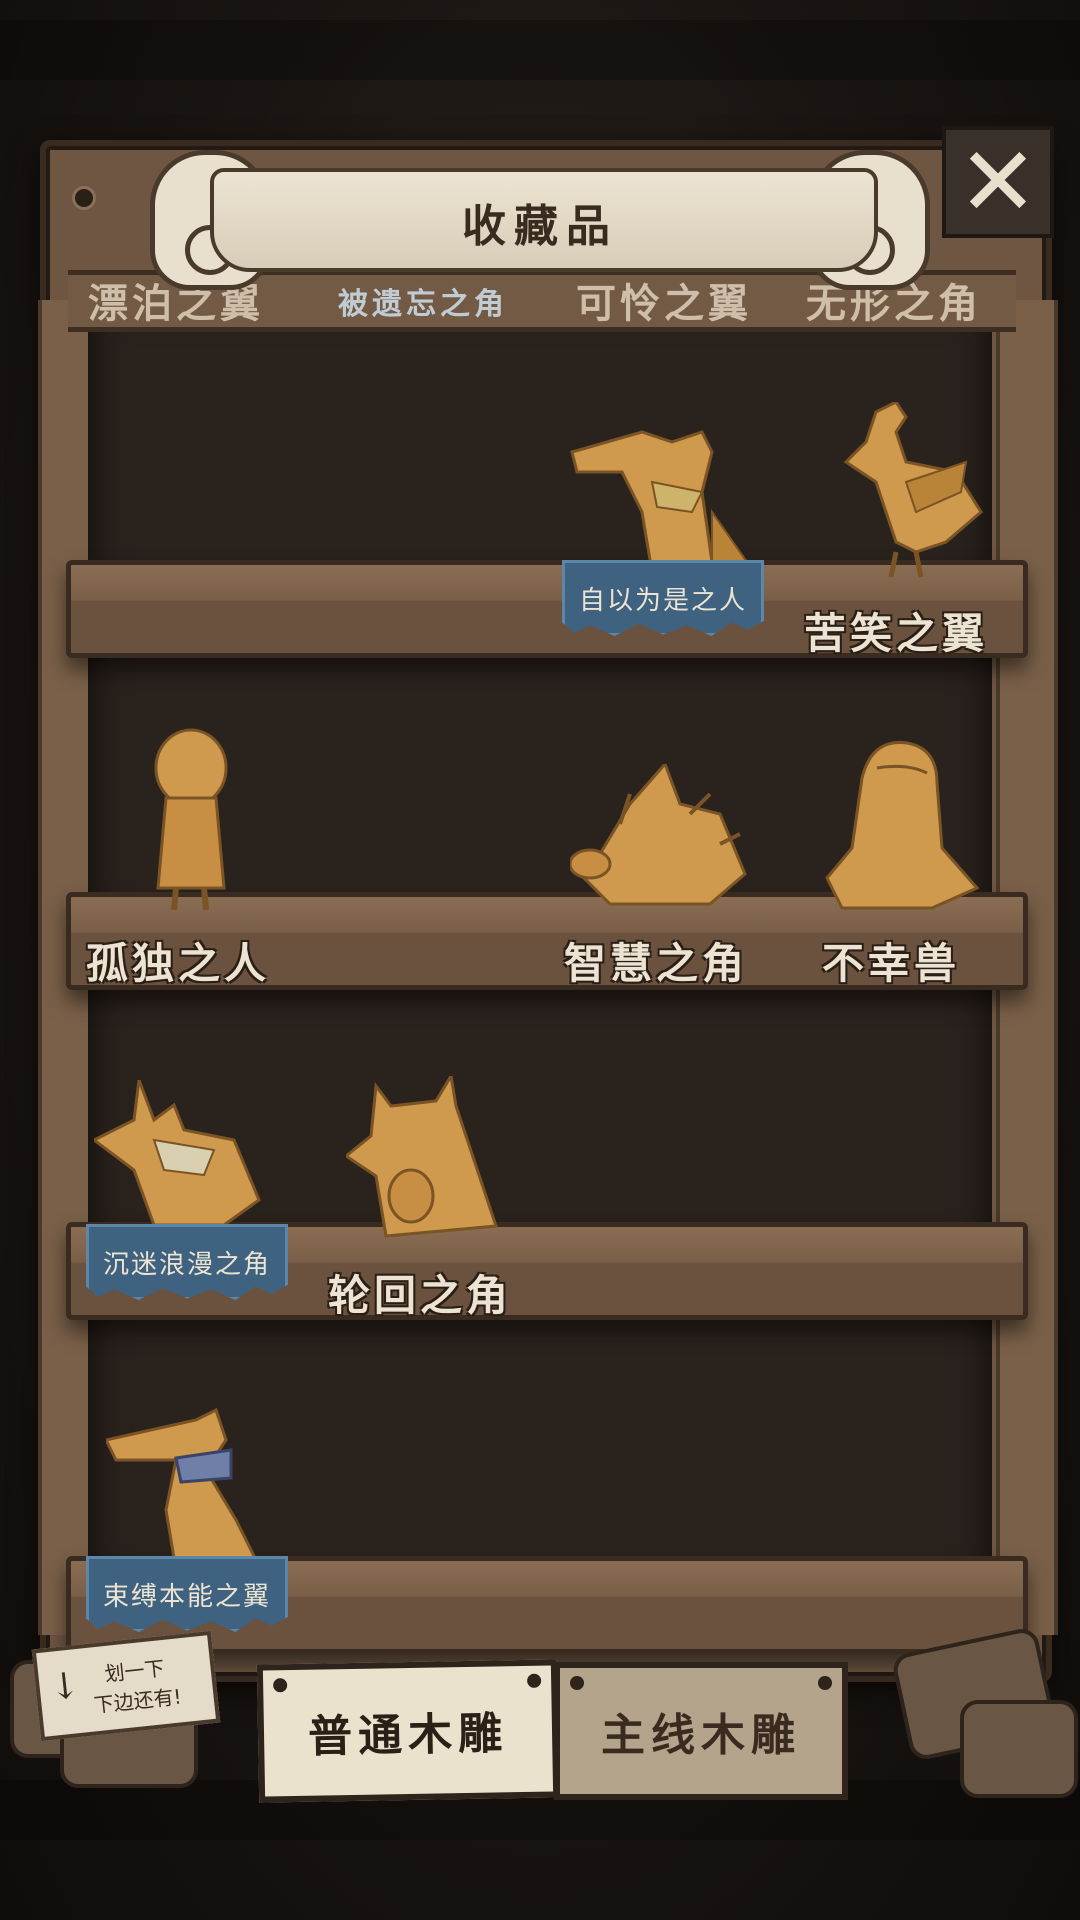  I want to click on close-icon: ✕, so click(998, 182).